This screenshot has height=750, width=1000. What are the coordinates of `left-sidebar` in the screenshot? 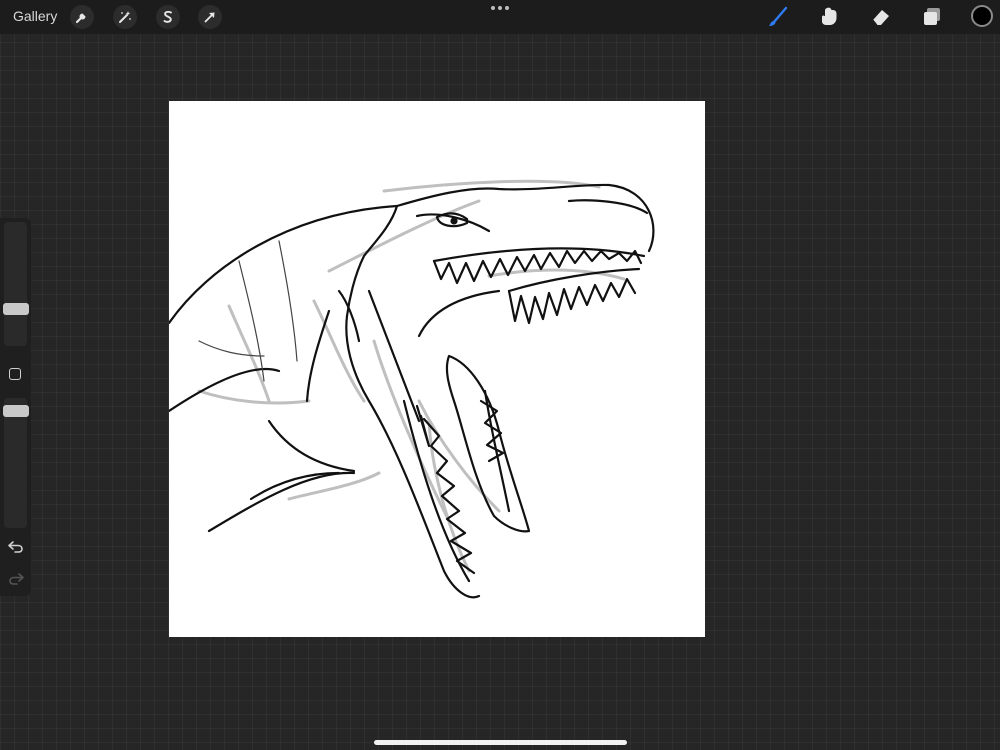 It's located at (15, 407).